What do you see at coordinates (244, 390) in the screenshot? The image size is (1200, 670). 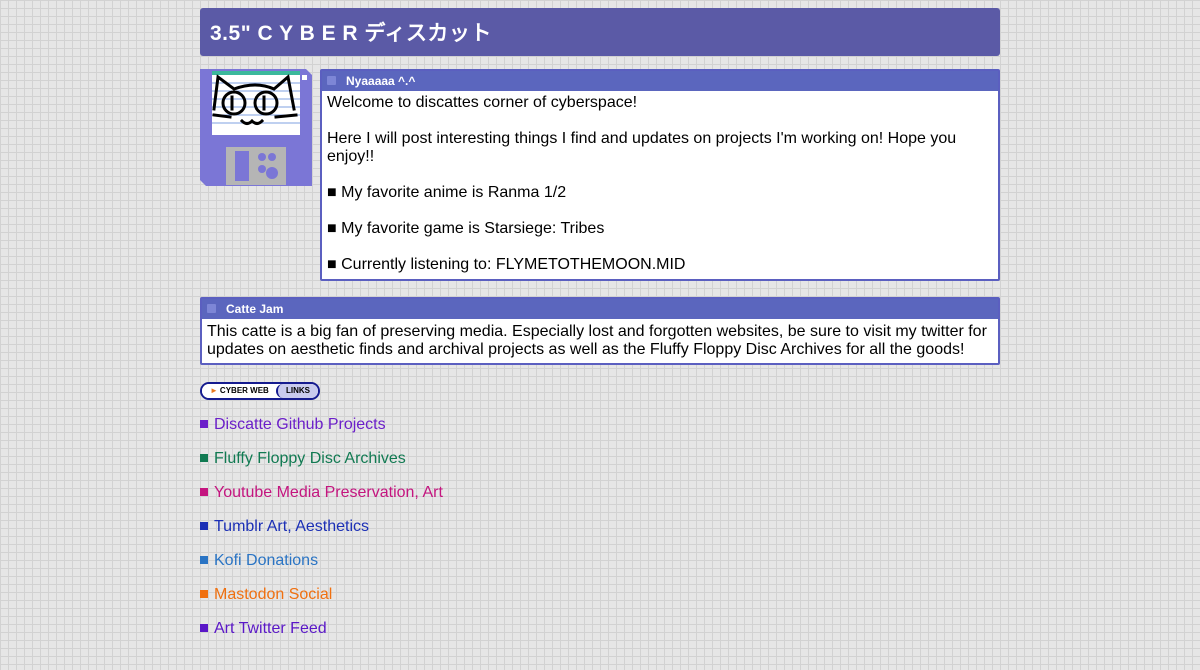 I see `badge-left-label: CYBER WEB` at bounding box center [244, 390].